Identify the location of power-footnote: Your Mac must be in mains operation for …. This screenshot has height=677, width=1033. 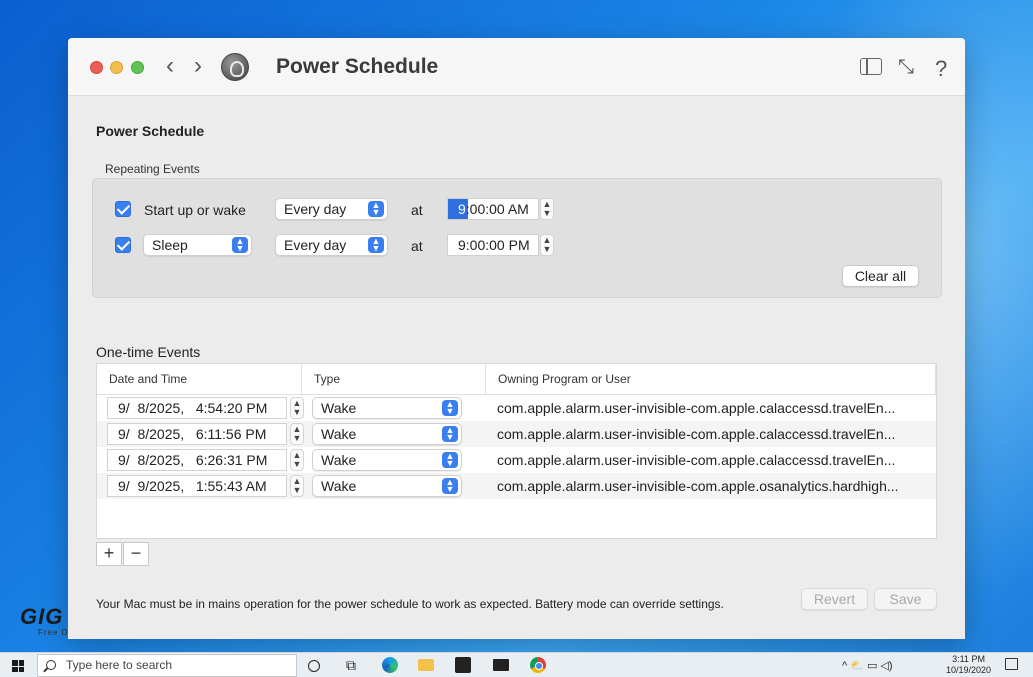
(410, 604).